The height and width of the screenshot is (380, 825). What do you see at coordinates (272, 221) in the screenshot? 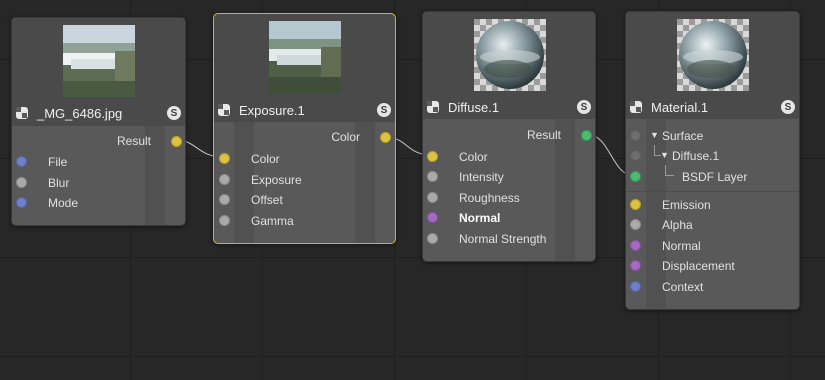
I see `gamma-input-label: Gamma` at bounding box center [272, 221].